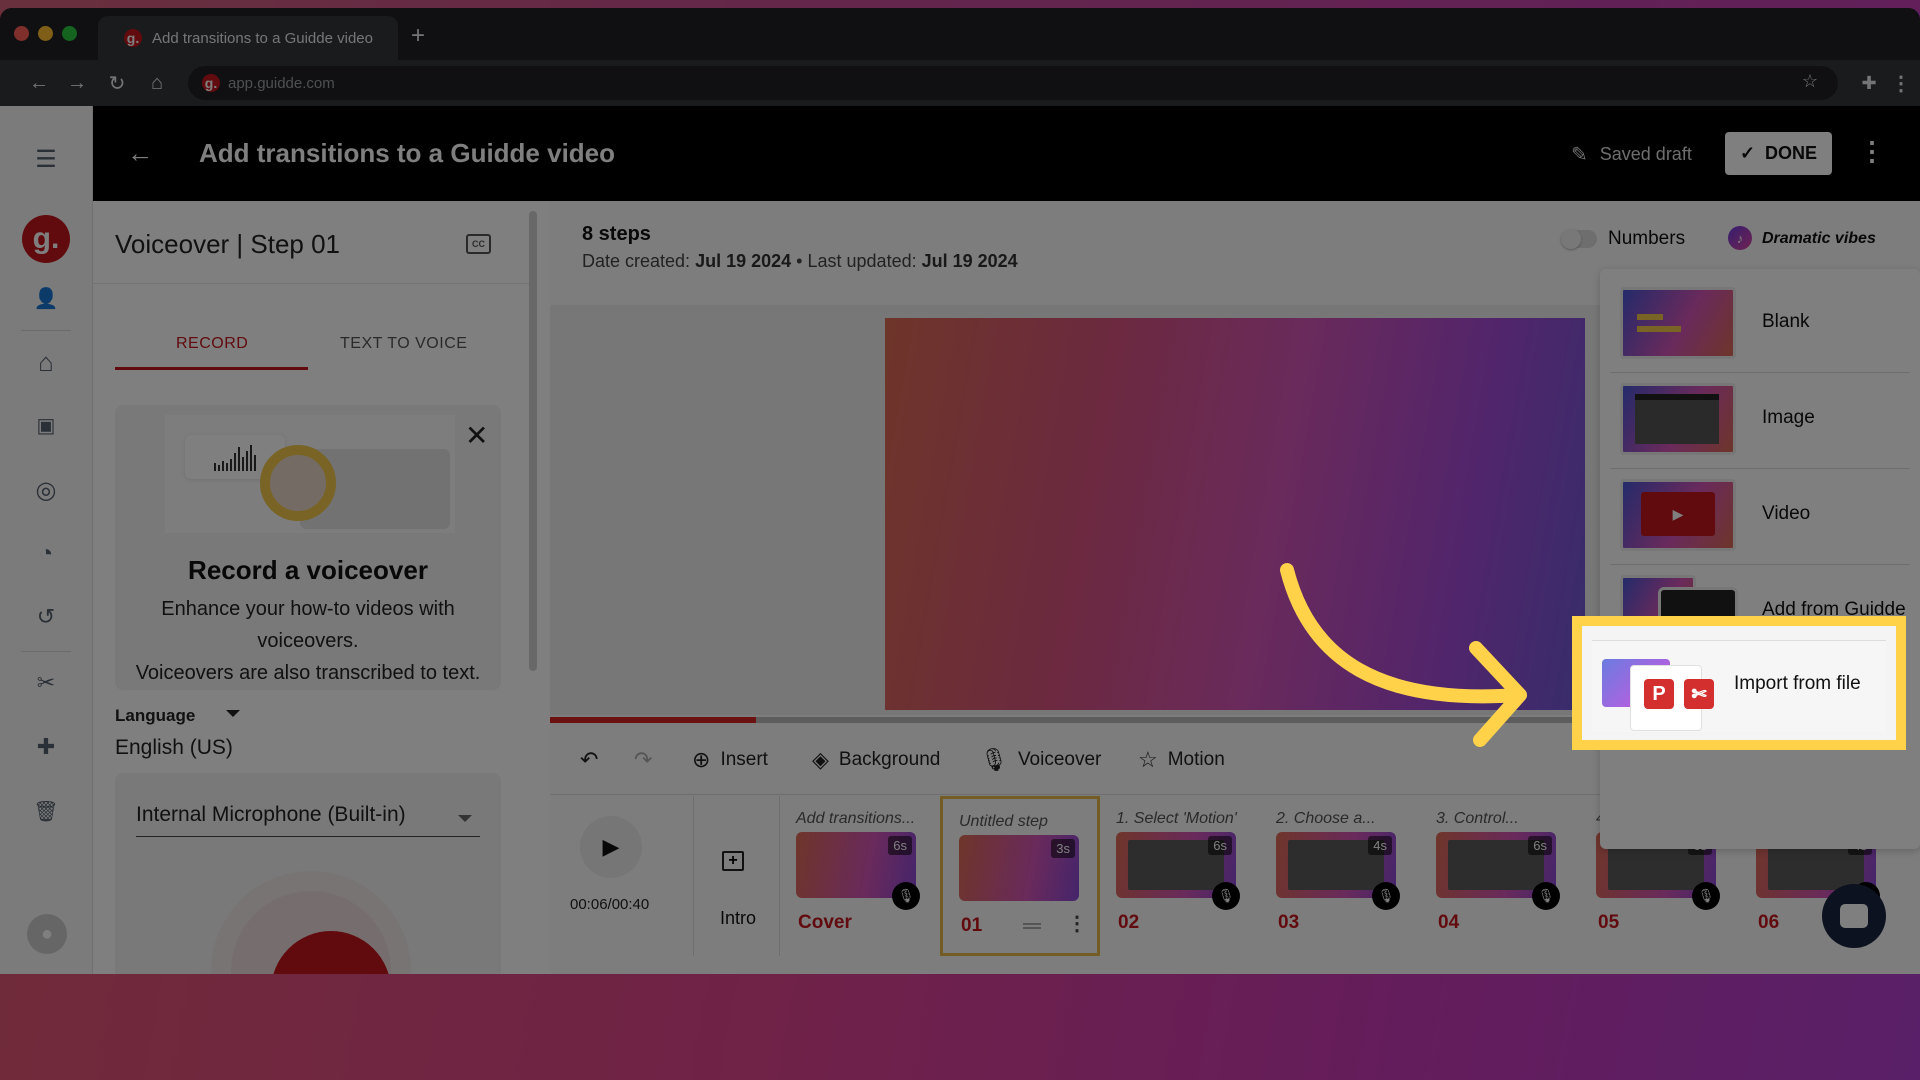  Describe the element at coordinates (465, 818) in the screenshot. I see `chevron-down-icon` at that location.